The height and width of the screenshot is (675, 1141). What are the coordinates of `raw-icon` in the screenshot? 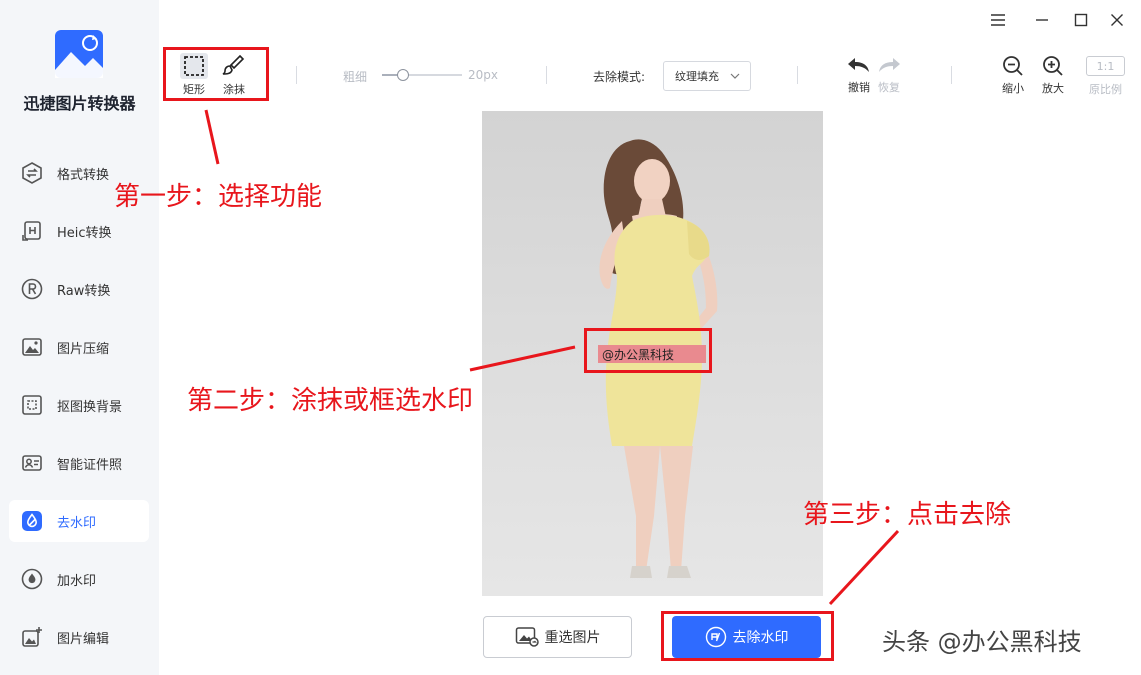 It's located at (32, 289).